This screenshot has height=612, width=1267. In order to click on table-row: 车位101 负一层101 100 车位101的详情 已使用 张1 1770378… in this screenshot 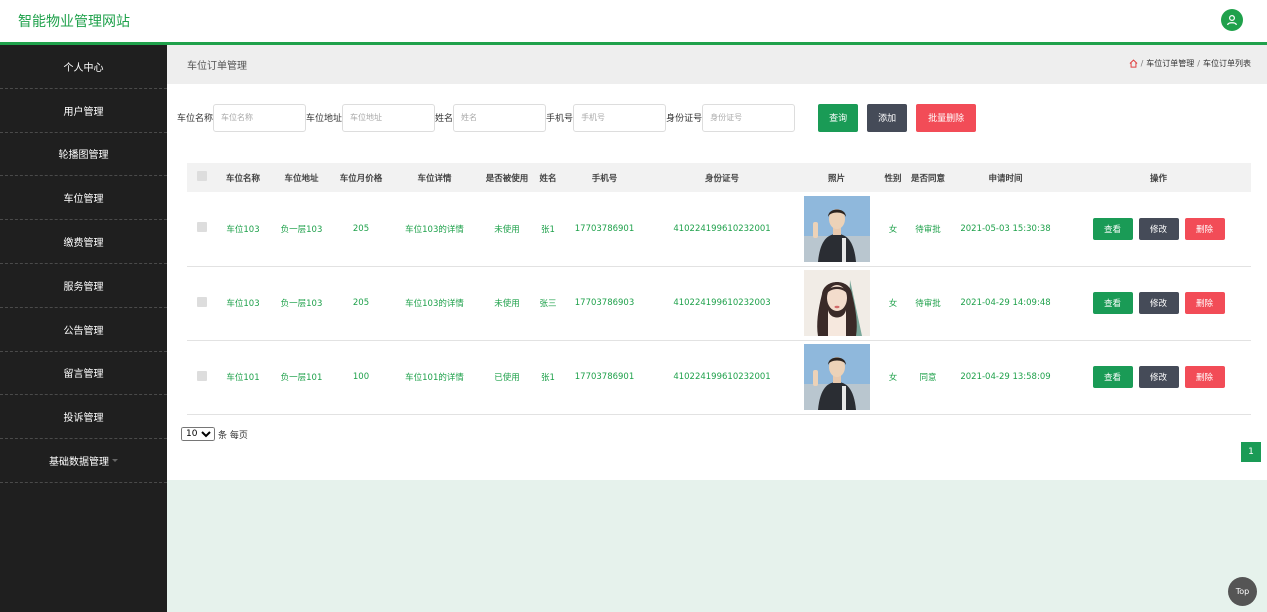, I will do `click(719, 377)`.